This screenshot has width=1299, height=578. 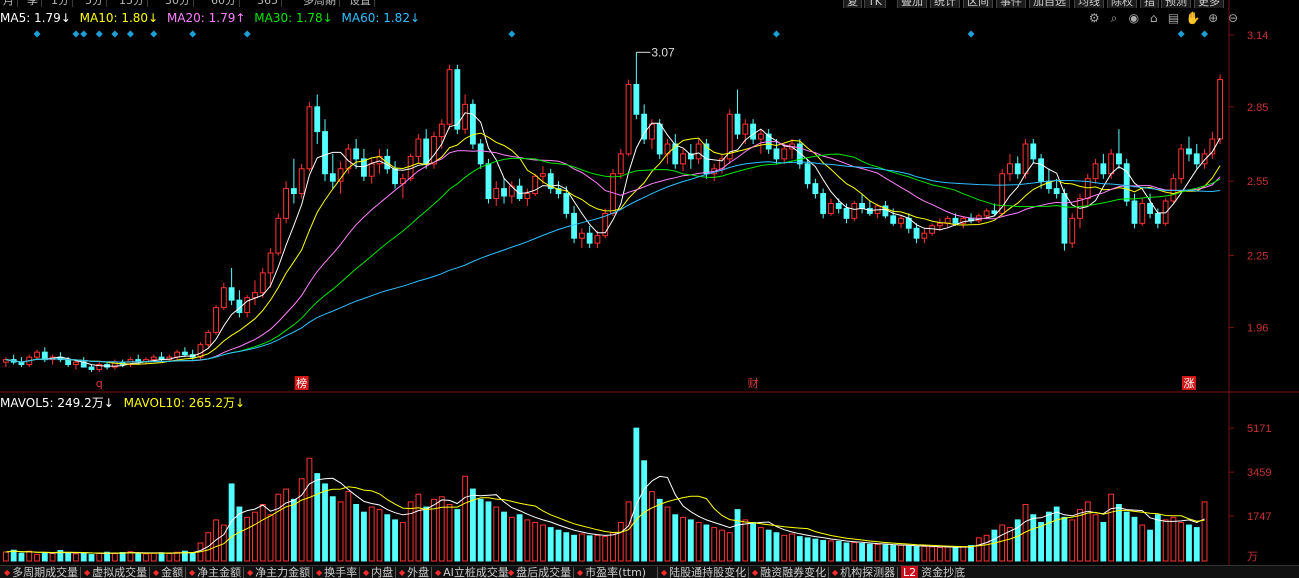 I want to click on event-label: 榜, so click(x=301, y=383).